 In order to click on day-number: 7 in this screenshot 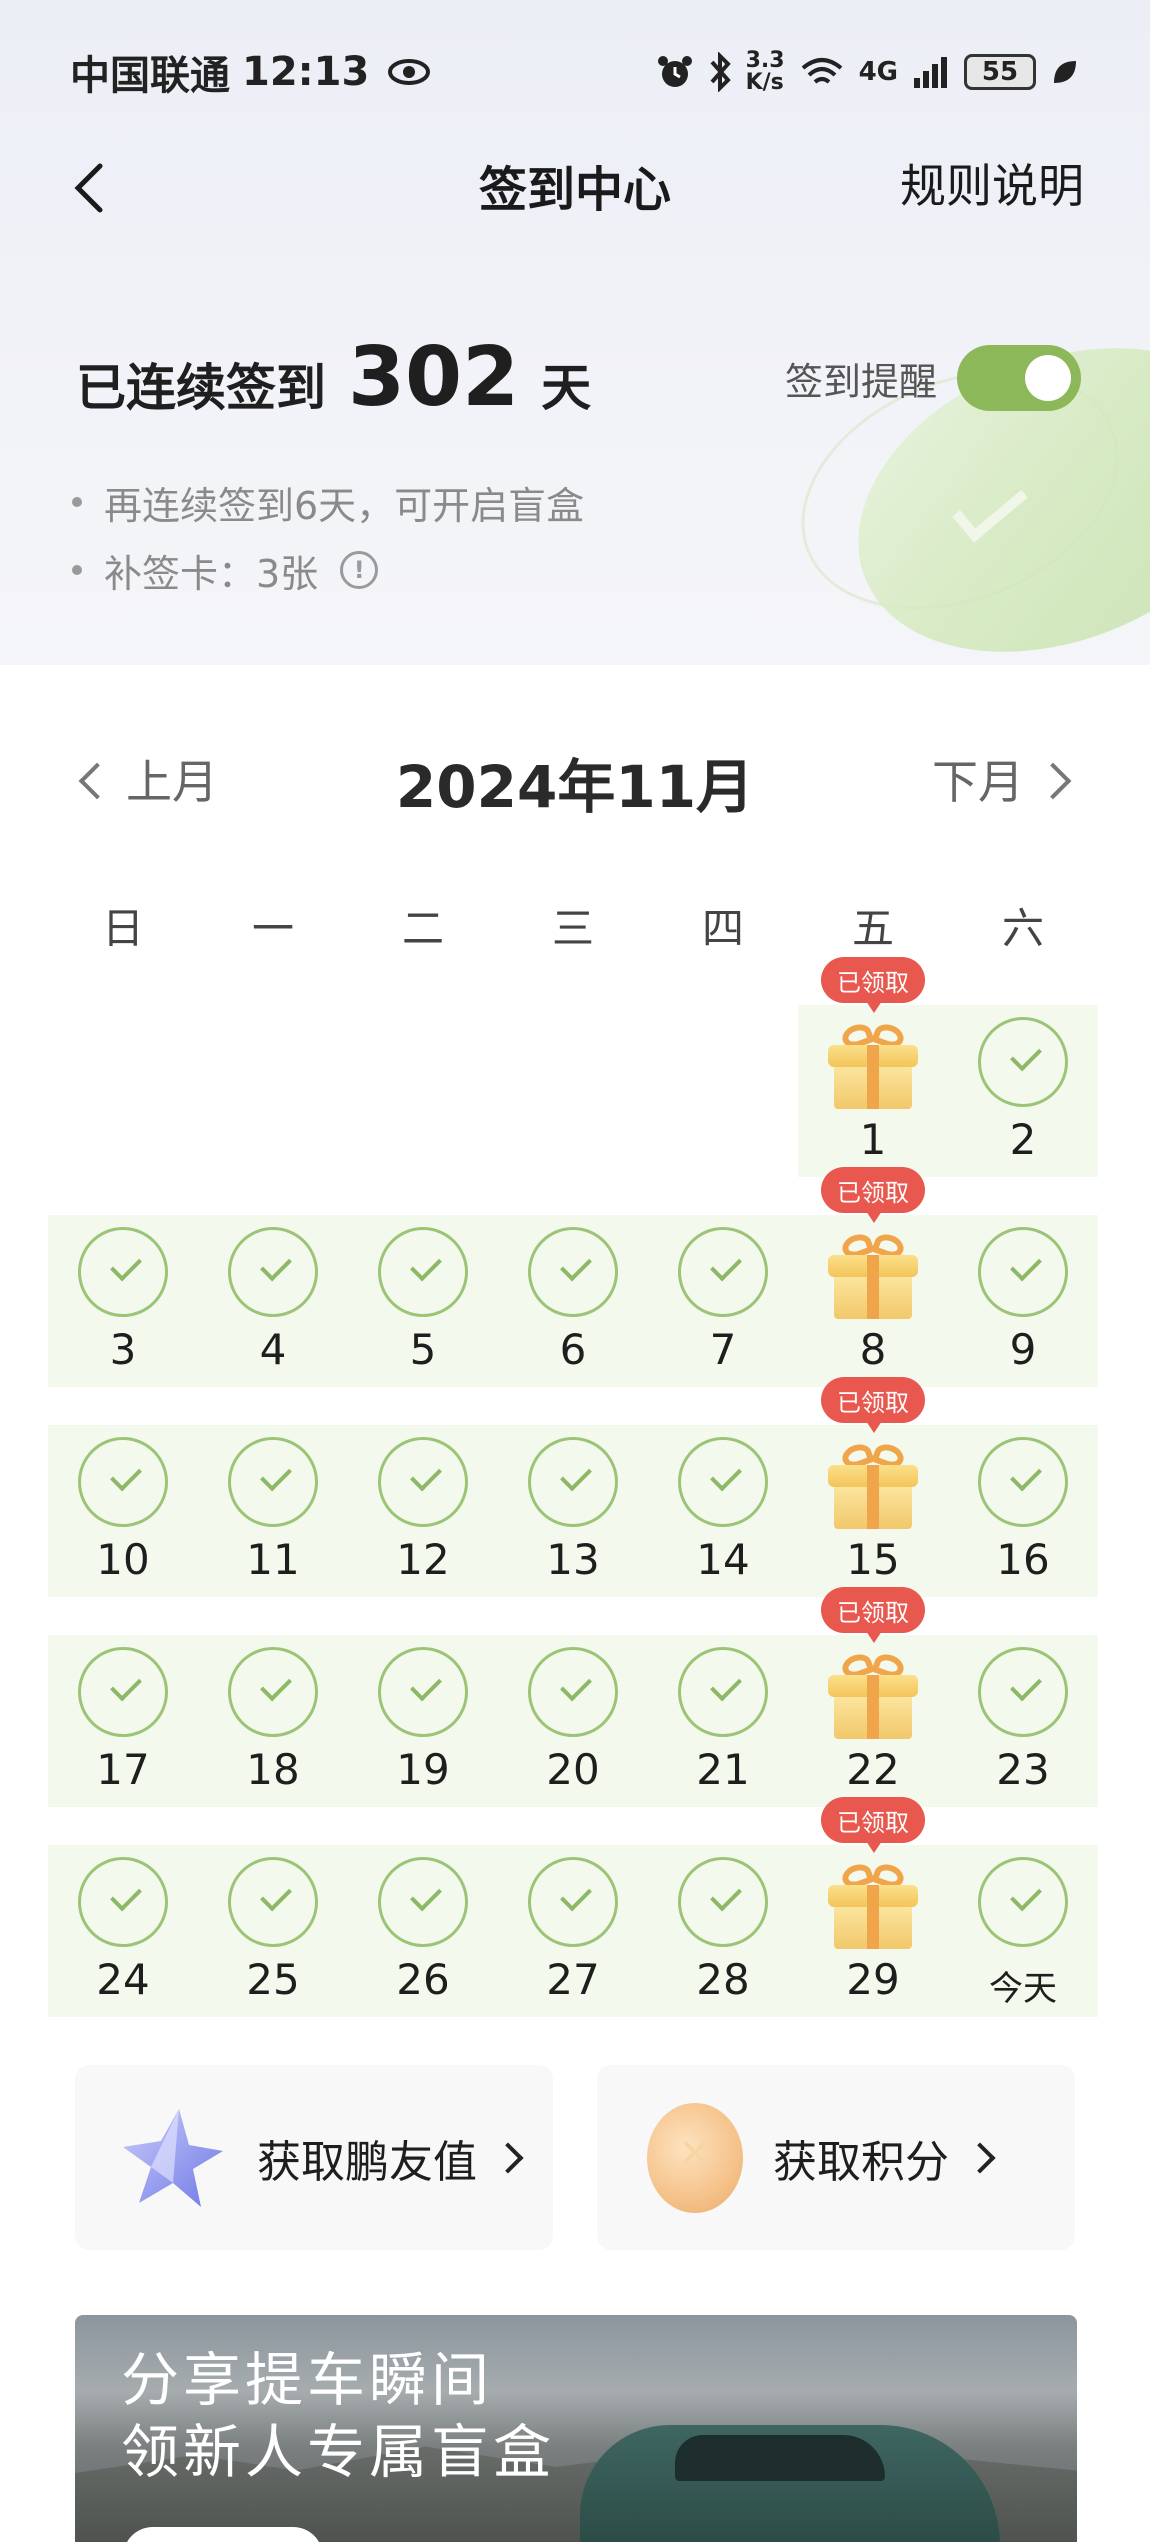, I will do `click(723, 1349)`.